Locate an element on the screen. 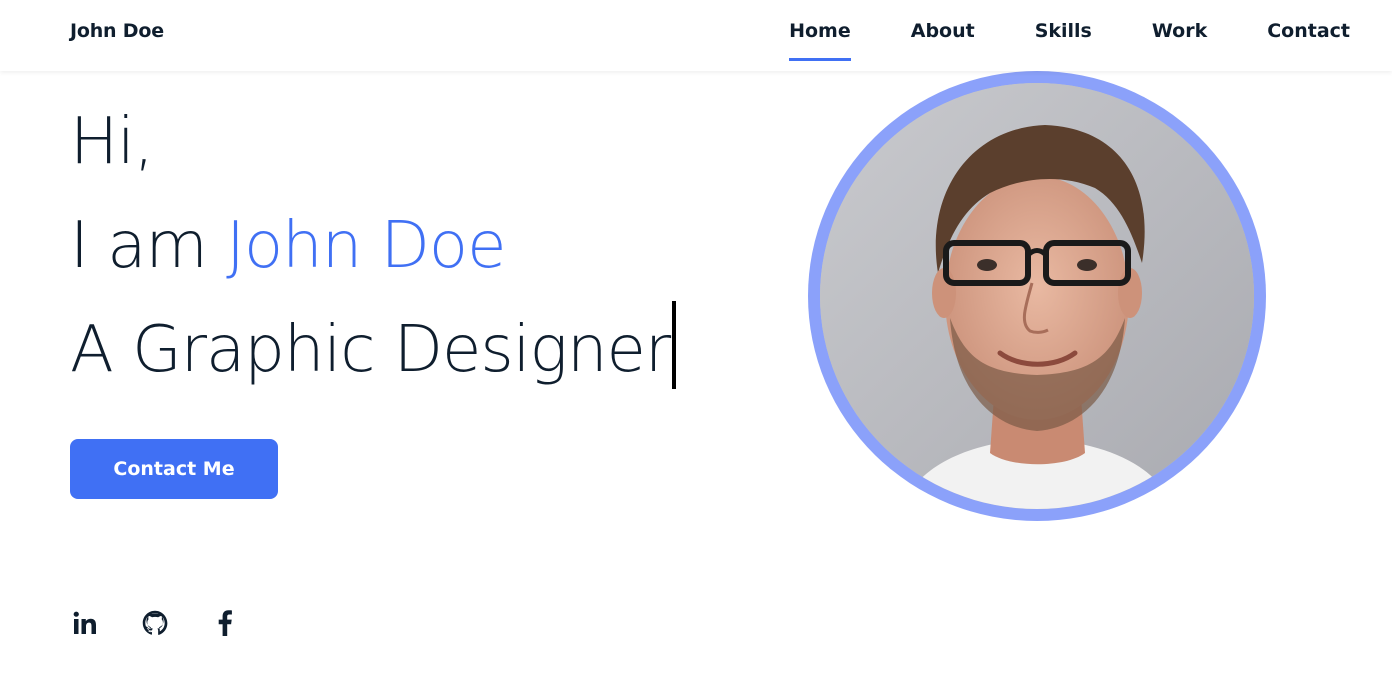  nav-item-contact: Contact is located at coordinates (1308, 36).